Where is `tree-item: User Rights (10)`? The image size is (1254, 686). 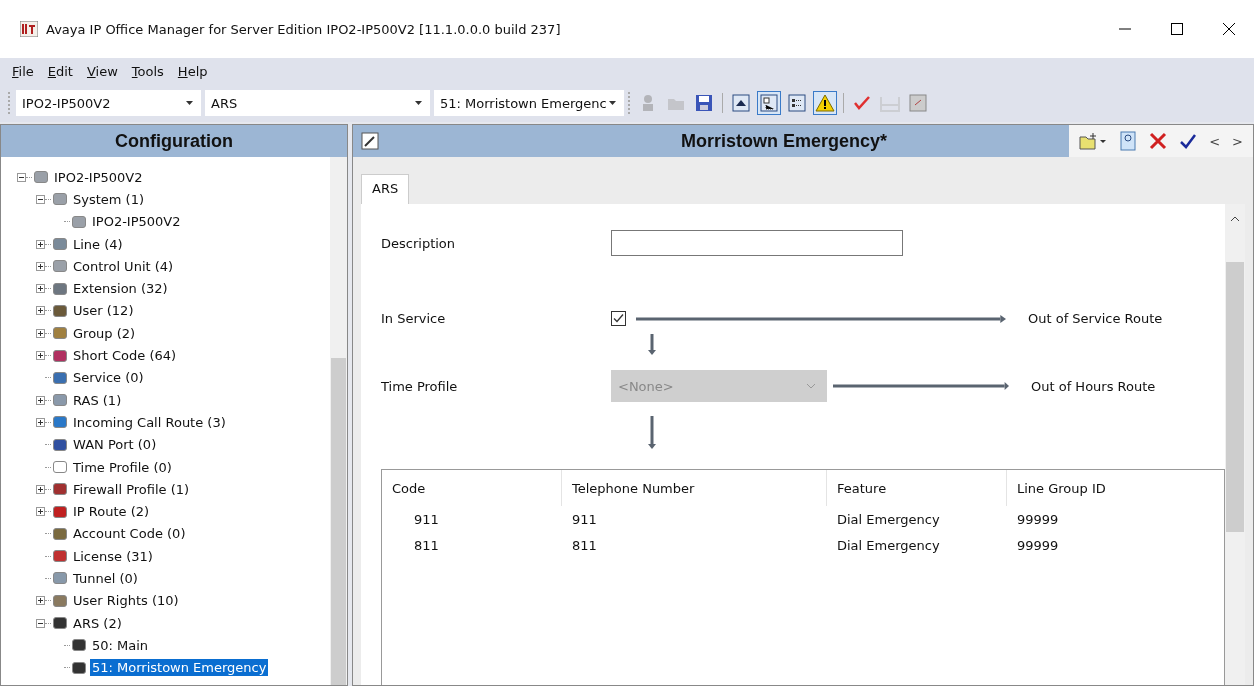
tree-item: User Rights (10) is located at coordinates (126, 601).